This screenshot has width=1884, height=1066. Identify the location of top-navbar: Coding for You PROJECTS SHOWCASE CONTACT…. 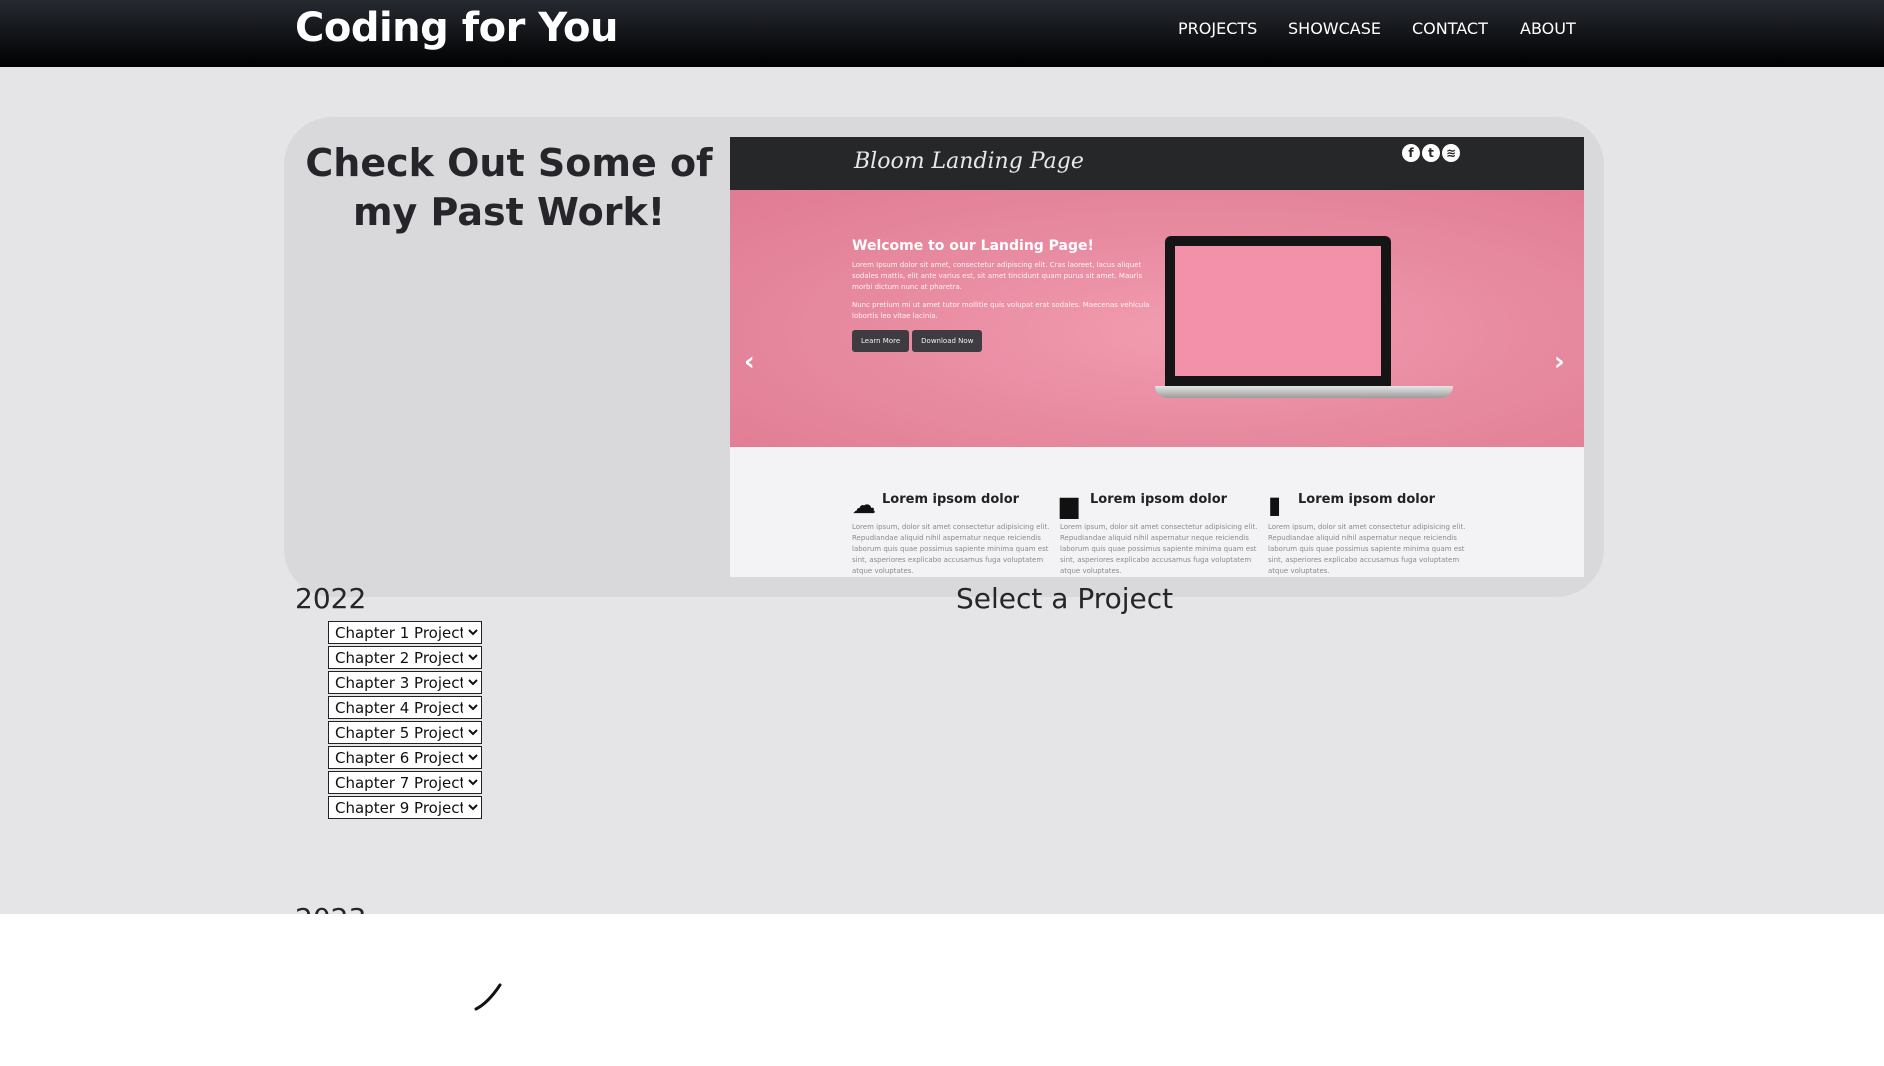
(942, 33).